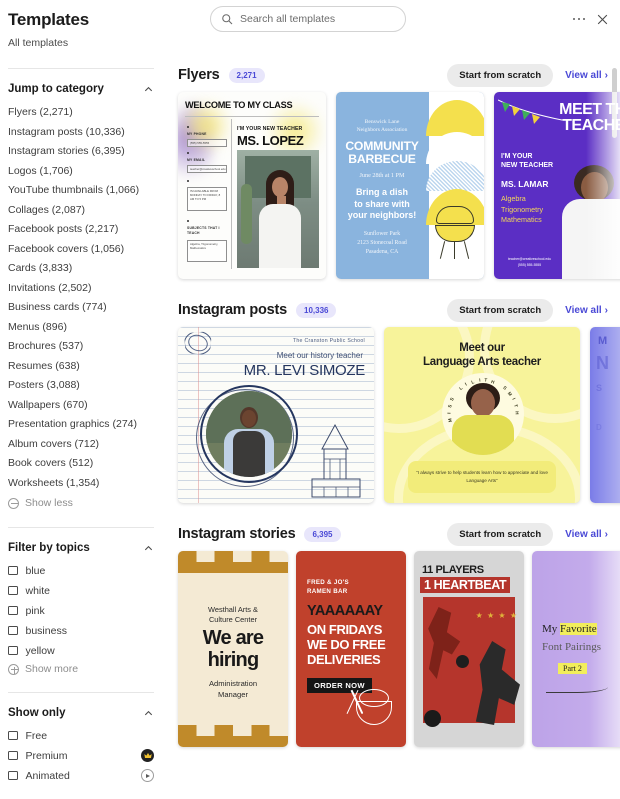  Describe the element at coordinates (81, 250) in the screenshot. I see `sidebar-item-facebook-covers: Facebook covers (1,056)` at that location.